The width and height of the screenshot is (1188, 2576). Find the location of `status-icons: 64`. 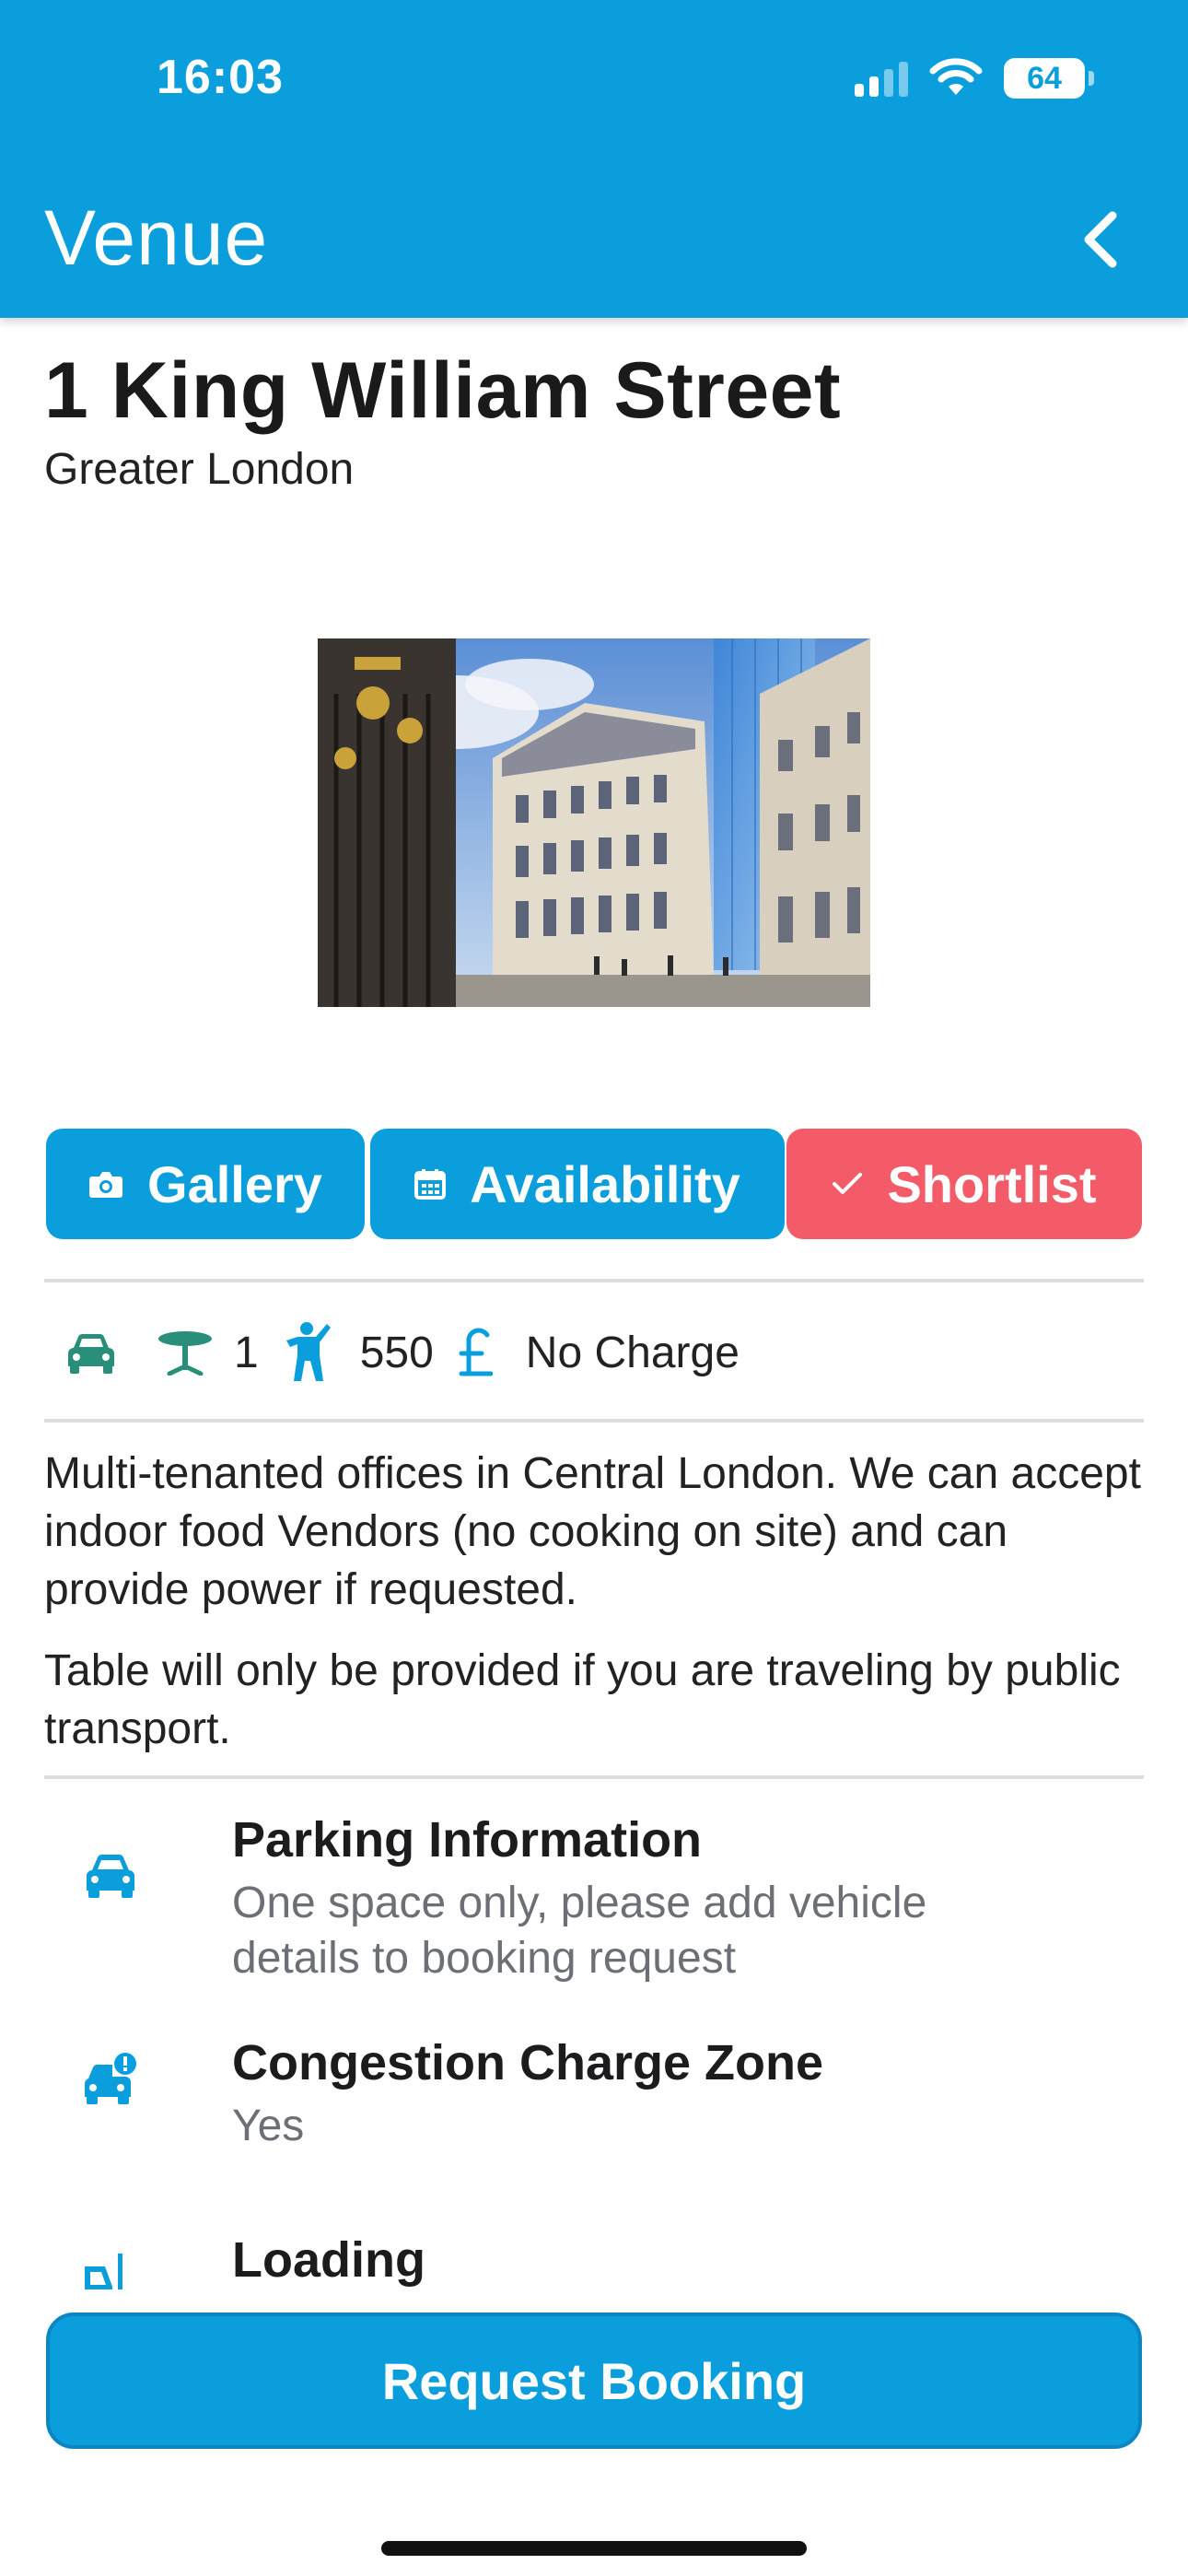

status-icons: 64 is located at coordinates (974, 78).